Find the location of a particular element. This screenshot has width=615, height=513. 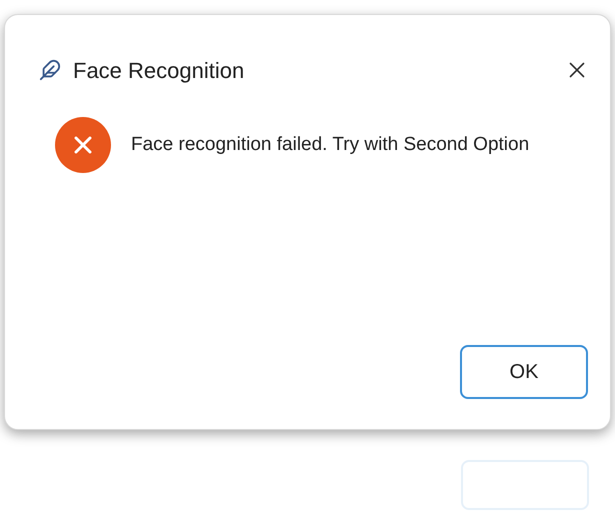

message-text: Face recognition failed. Try with Second Option is located at coordinates (330, 144).